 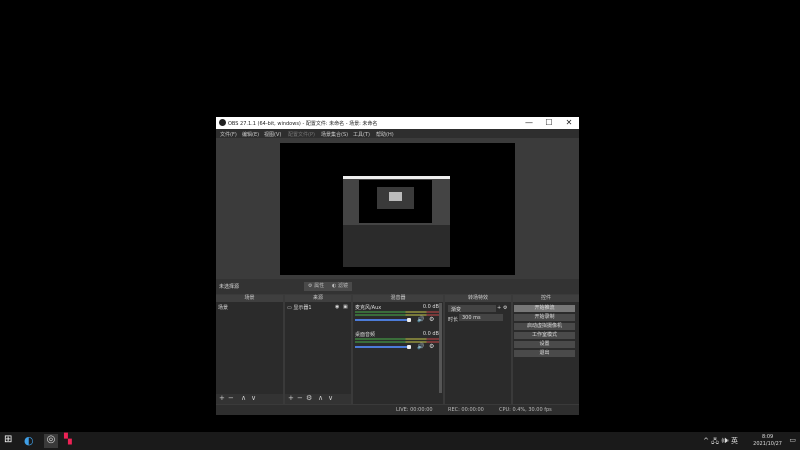 I want to click on mixer-scrollbar, so click(x=440, y=348).